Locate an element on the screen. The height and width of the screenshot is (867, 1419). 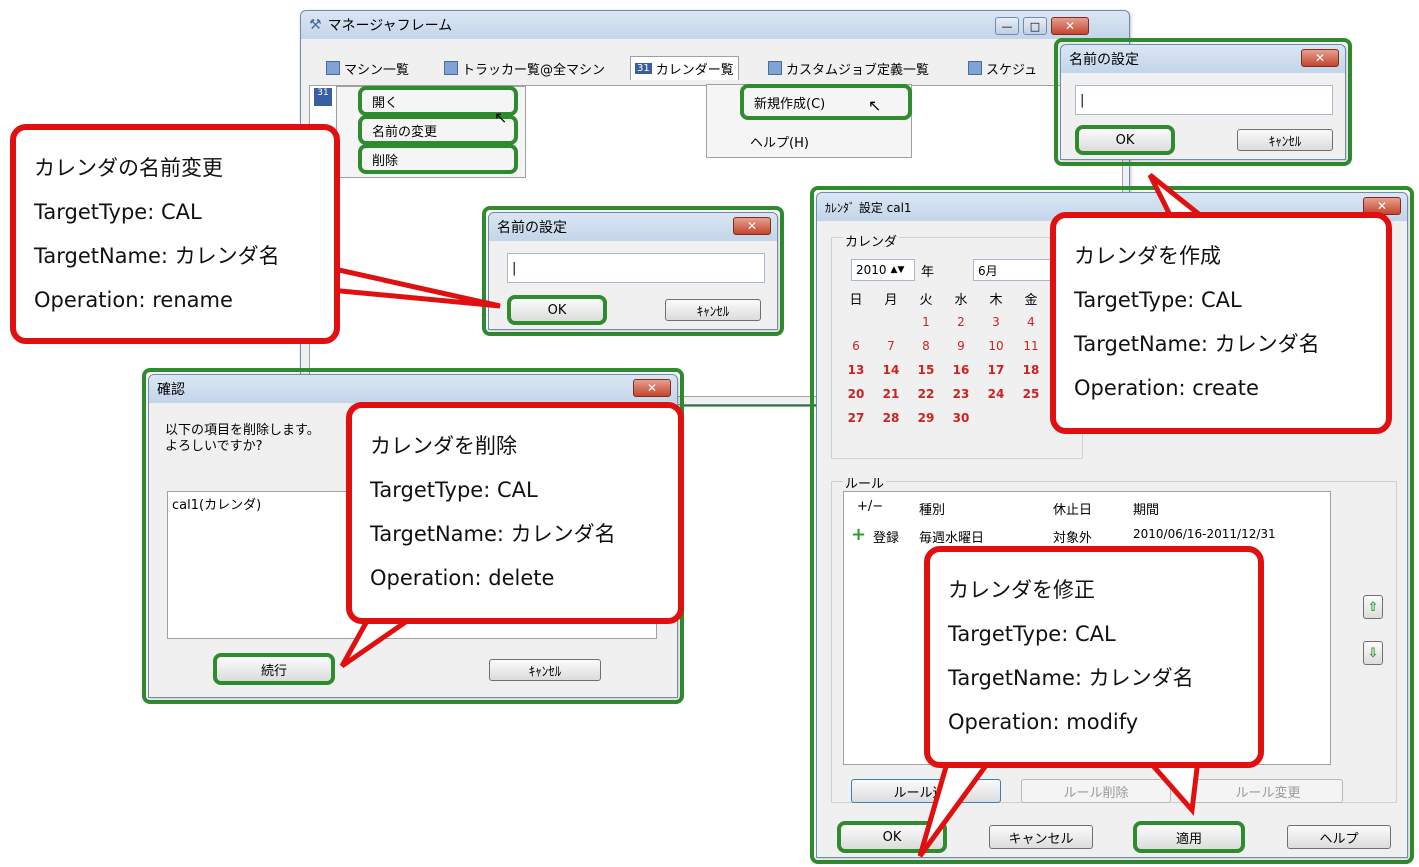
weekday-header: 金 is located at coordinates (1031, 300).